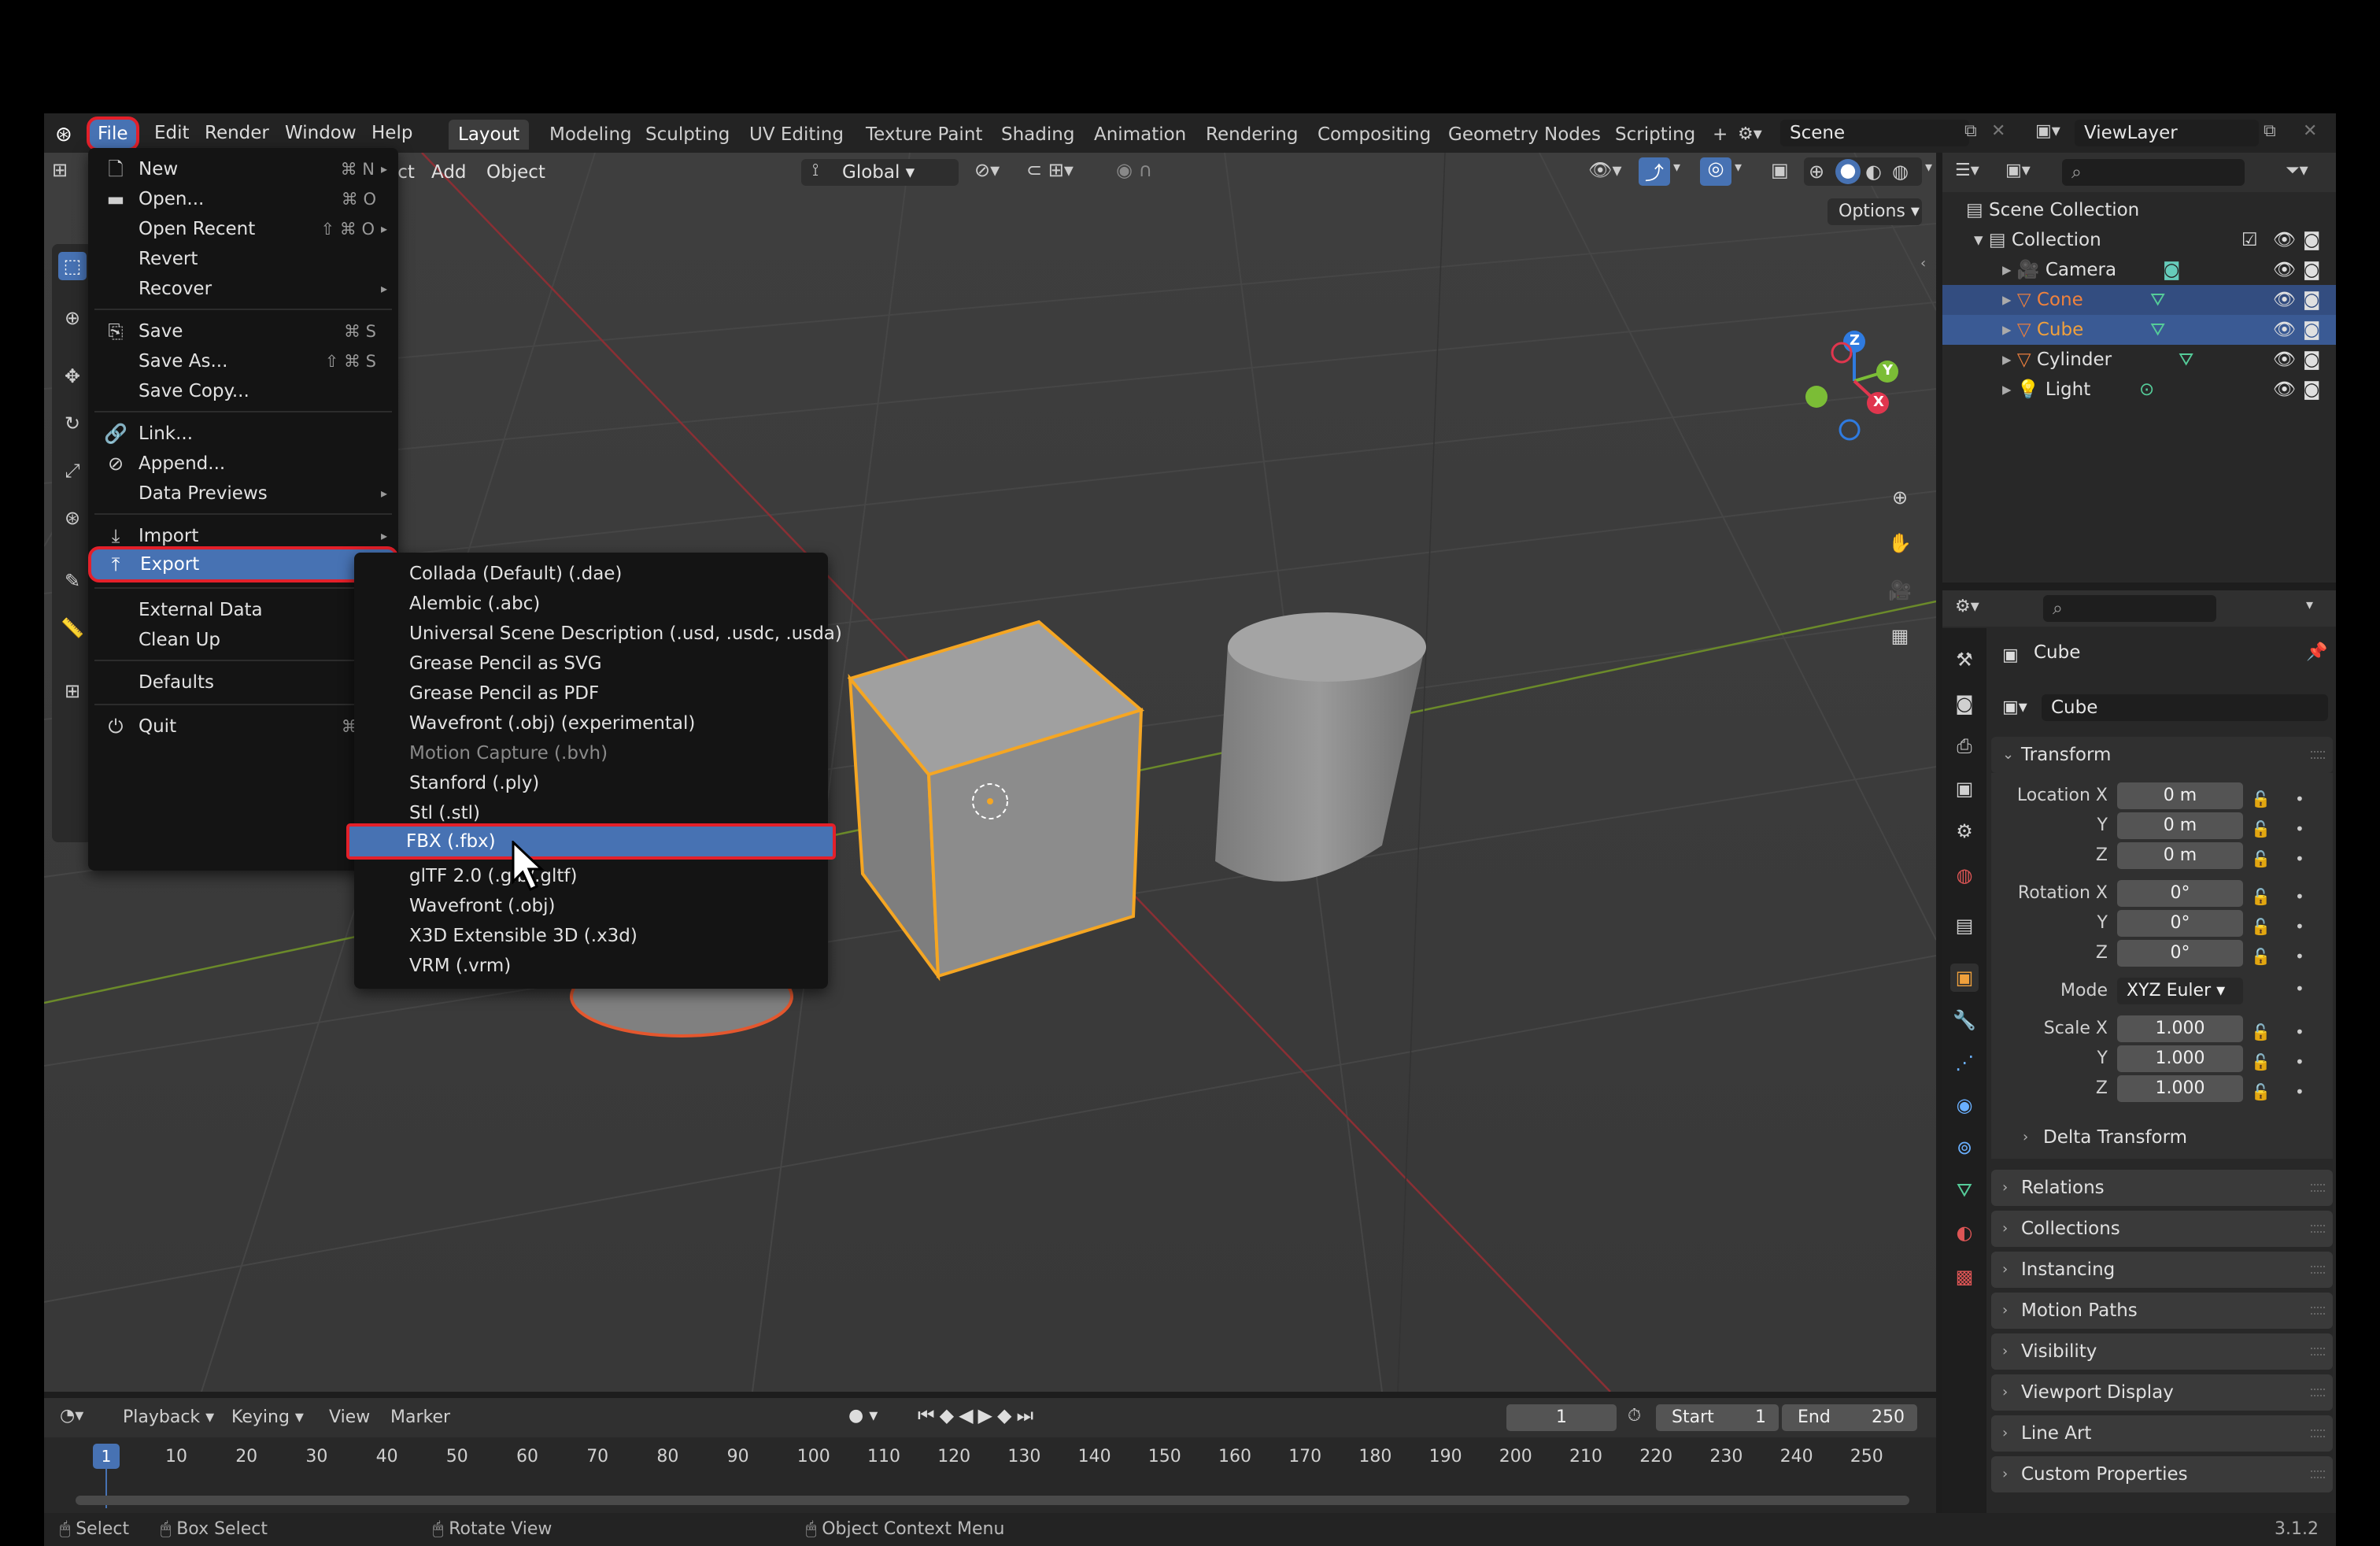 Image resolution: width=2380 pixels, height=1546 pixels. Describe the element at coordinates (243, 640) in the screenshot. I see `menu-item-clean-up: Clean Up▸` at that location.